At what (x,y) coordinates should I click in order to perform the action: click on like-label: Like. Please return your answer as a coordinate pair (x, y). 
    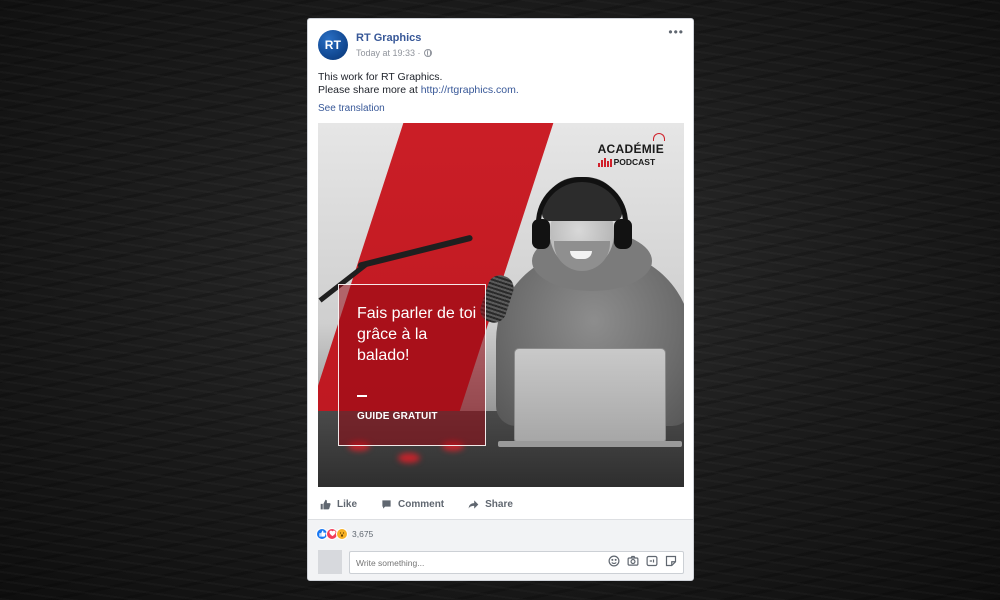
    Looking at the image, I should click on (347, 504).